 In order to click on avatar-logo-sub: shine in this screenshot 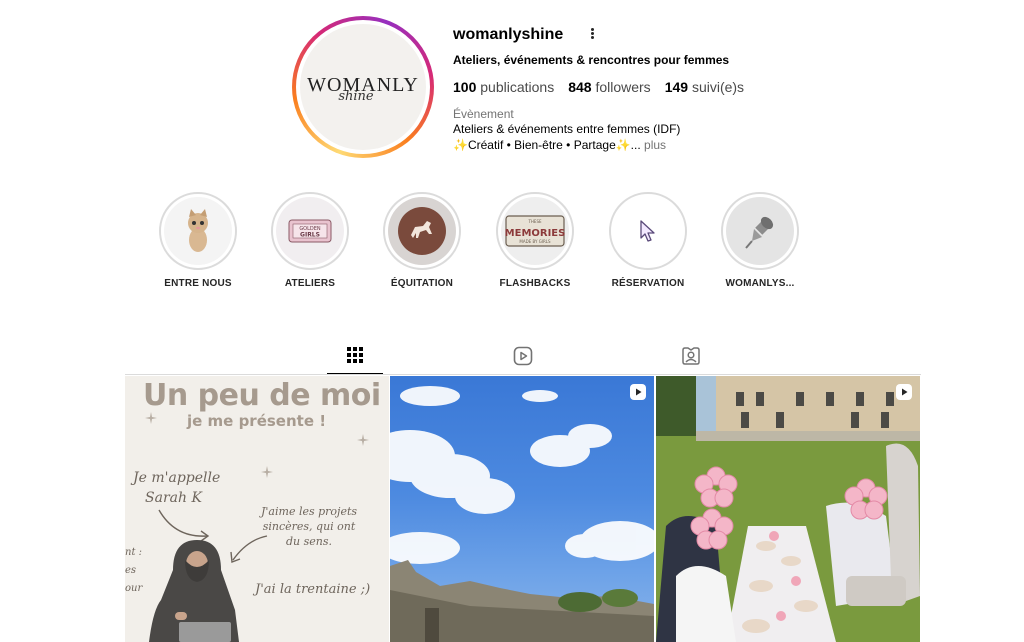, I will do `click(356, 96)`.